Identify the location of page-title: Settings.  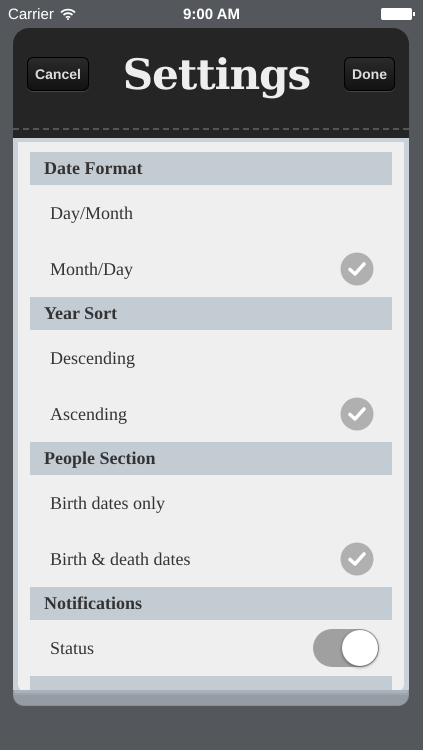
(216, 74).